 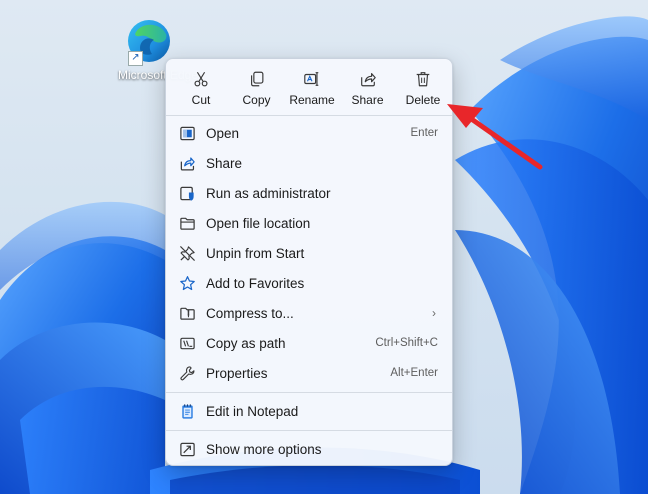 What do you see at coordinates (187, 193) in the screenshot?
I see `admin-shield-icon` at bounding box center [187, 193].